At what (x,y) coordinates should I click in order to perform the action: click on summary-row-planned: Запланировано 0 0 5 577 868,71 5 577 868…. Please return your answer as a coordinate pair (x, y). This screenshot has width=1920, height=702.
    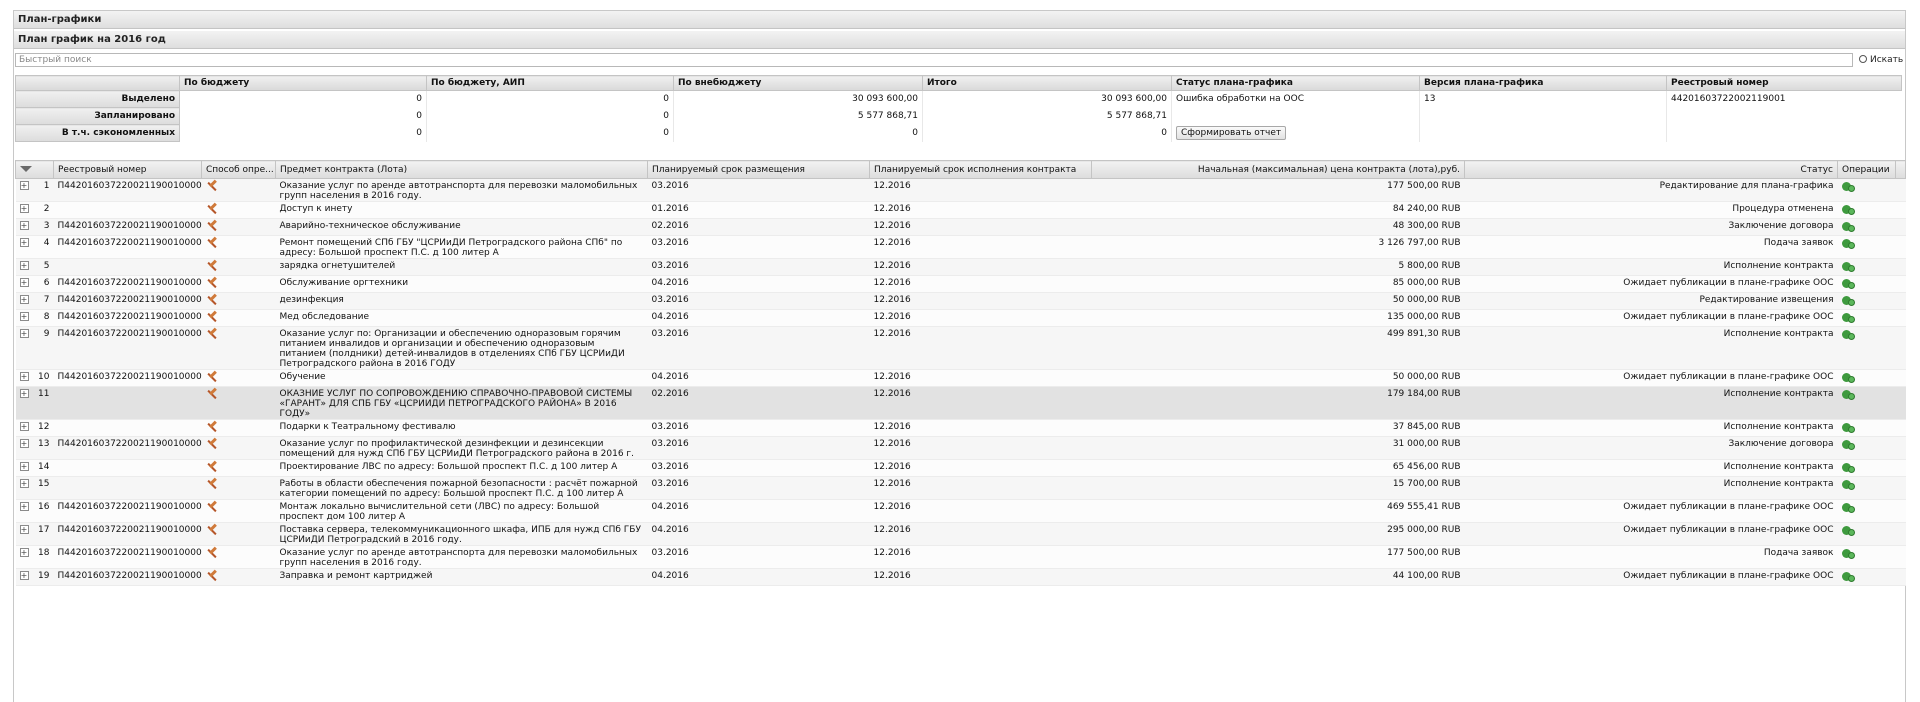
    Looking at the image, I should click on (958, 116).